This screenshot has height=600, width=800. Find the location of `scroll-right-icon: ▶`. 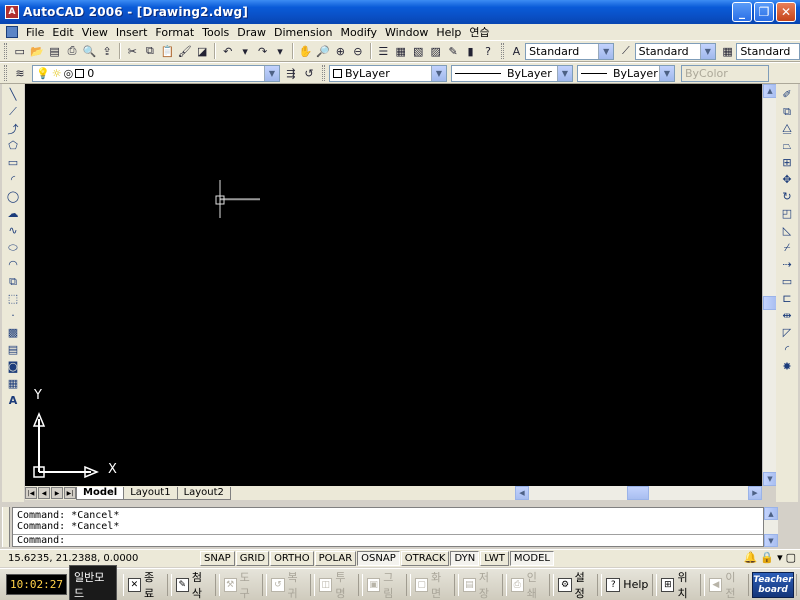

scroll-right-icon: ▶ is located at coordinates (755, 493).